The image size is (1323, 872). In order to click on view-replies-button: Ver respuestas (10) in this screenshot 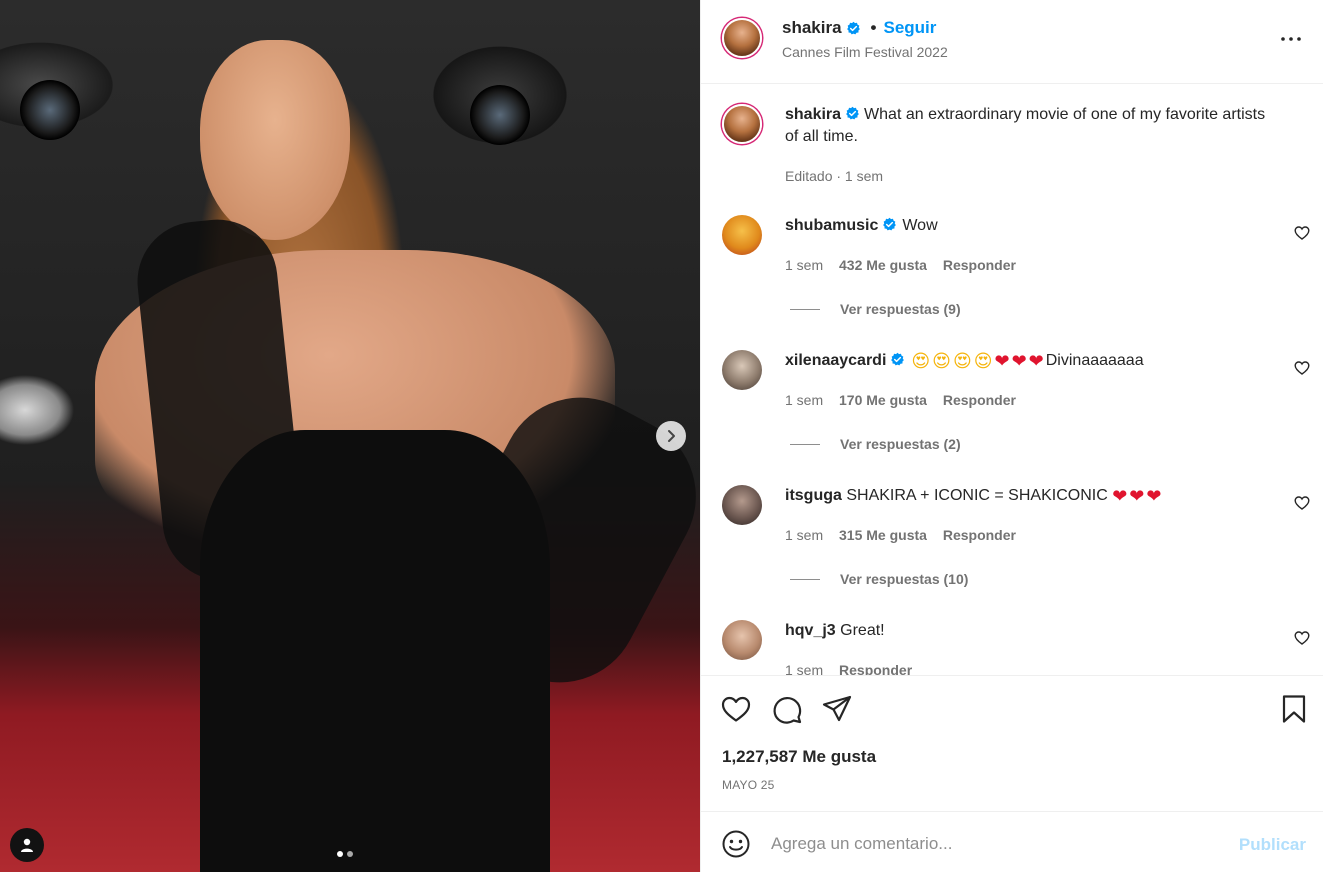, I will do `click(879, 579)`.